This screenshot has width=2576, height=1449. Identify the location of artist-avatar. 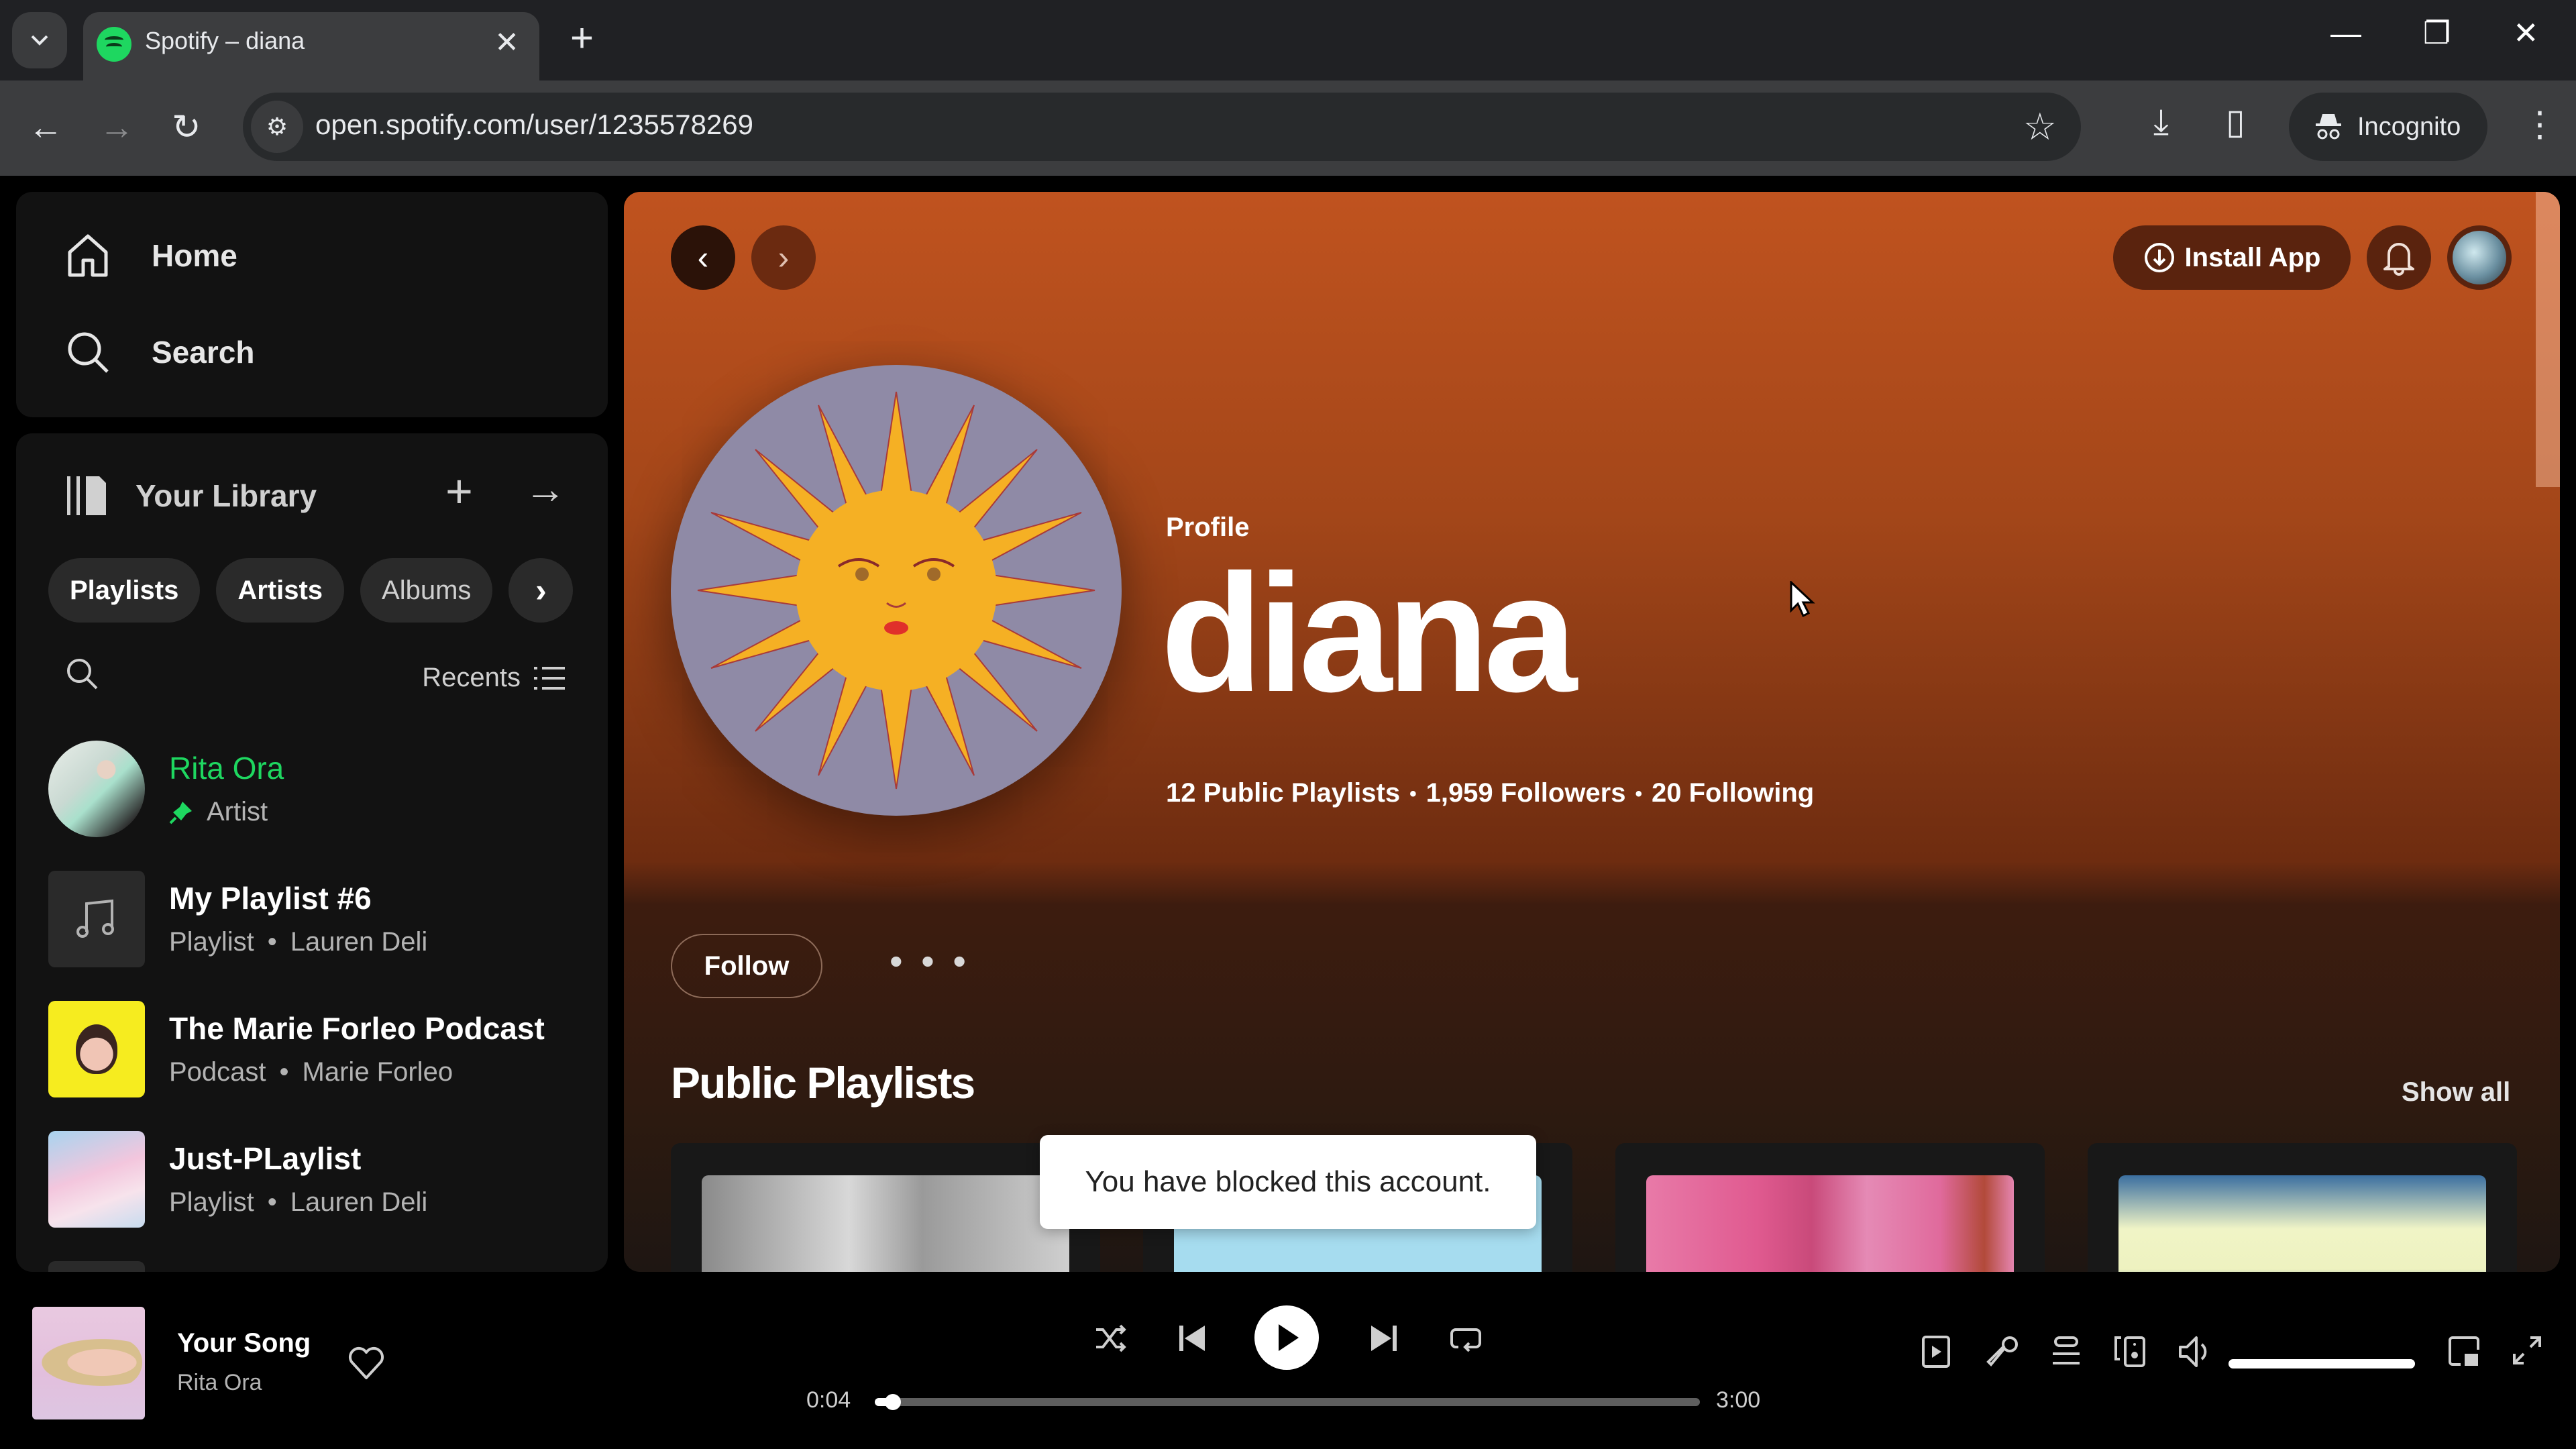
(96, 789).